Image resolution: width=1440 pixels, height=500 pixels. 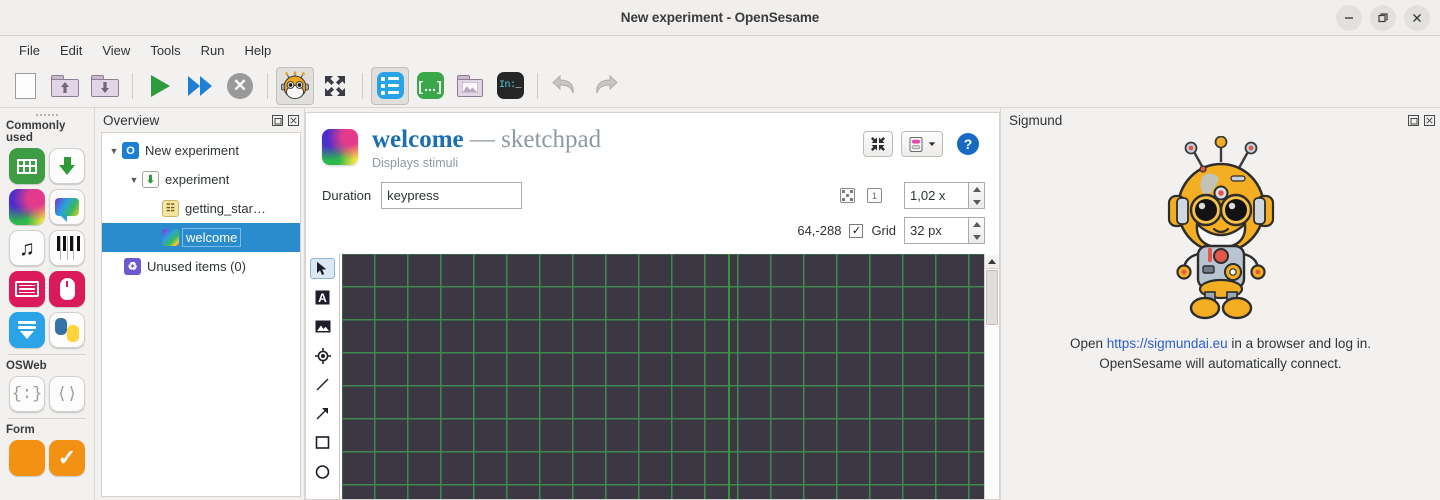 I want to click on palette-item-synth, so click(x=67, y=248).